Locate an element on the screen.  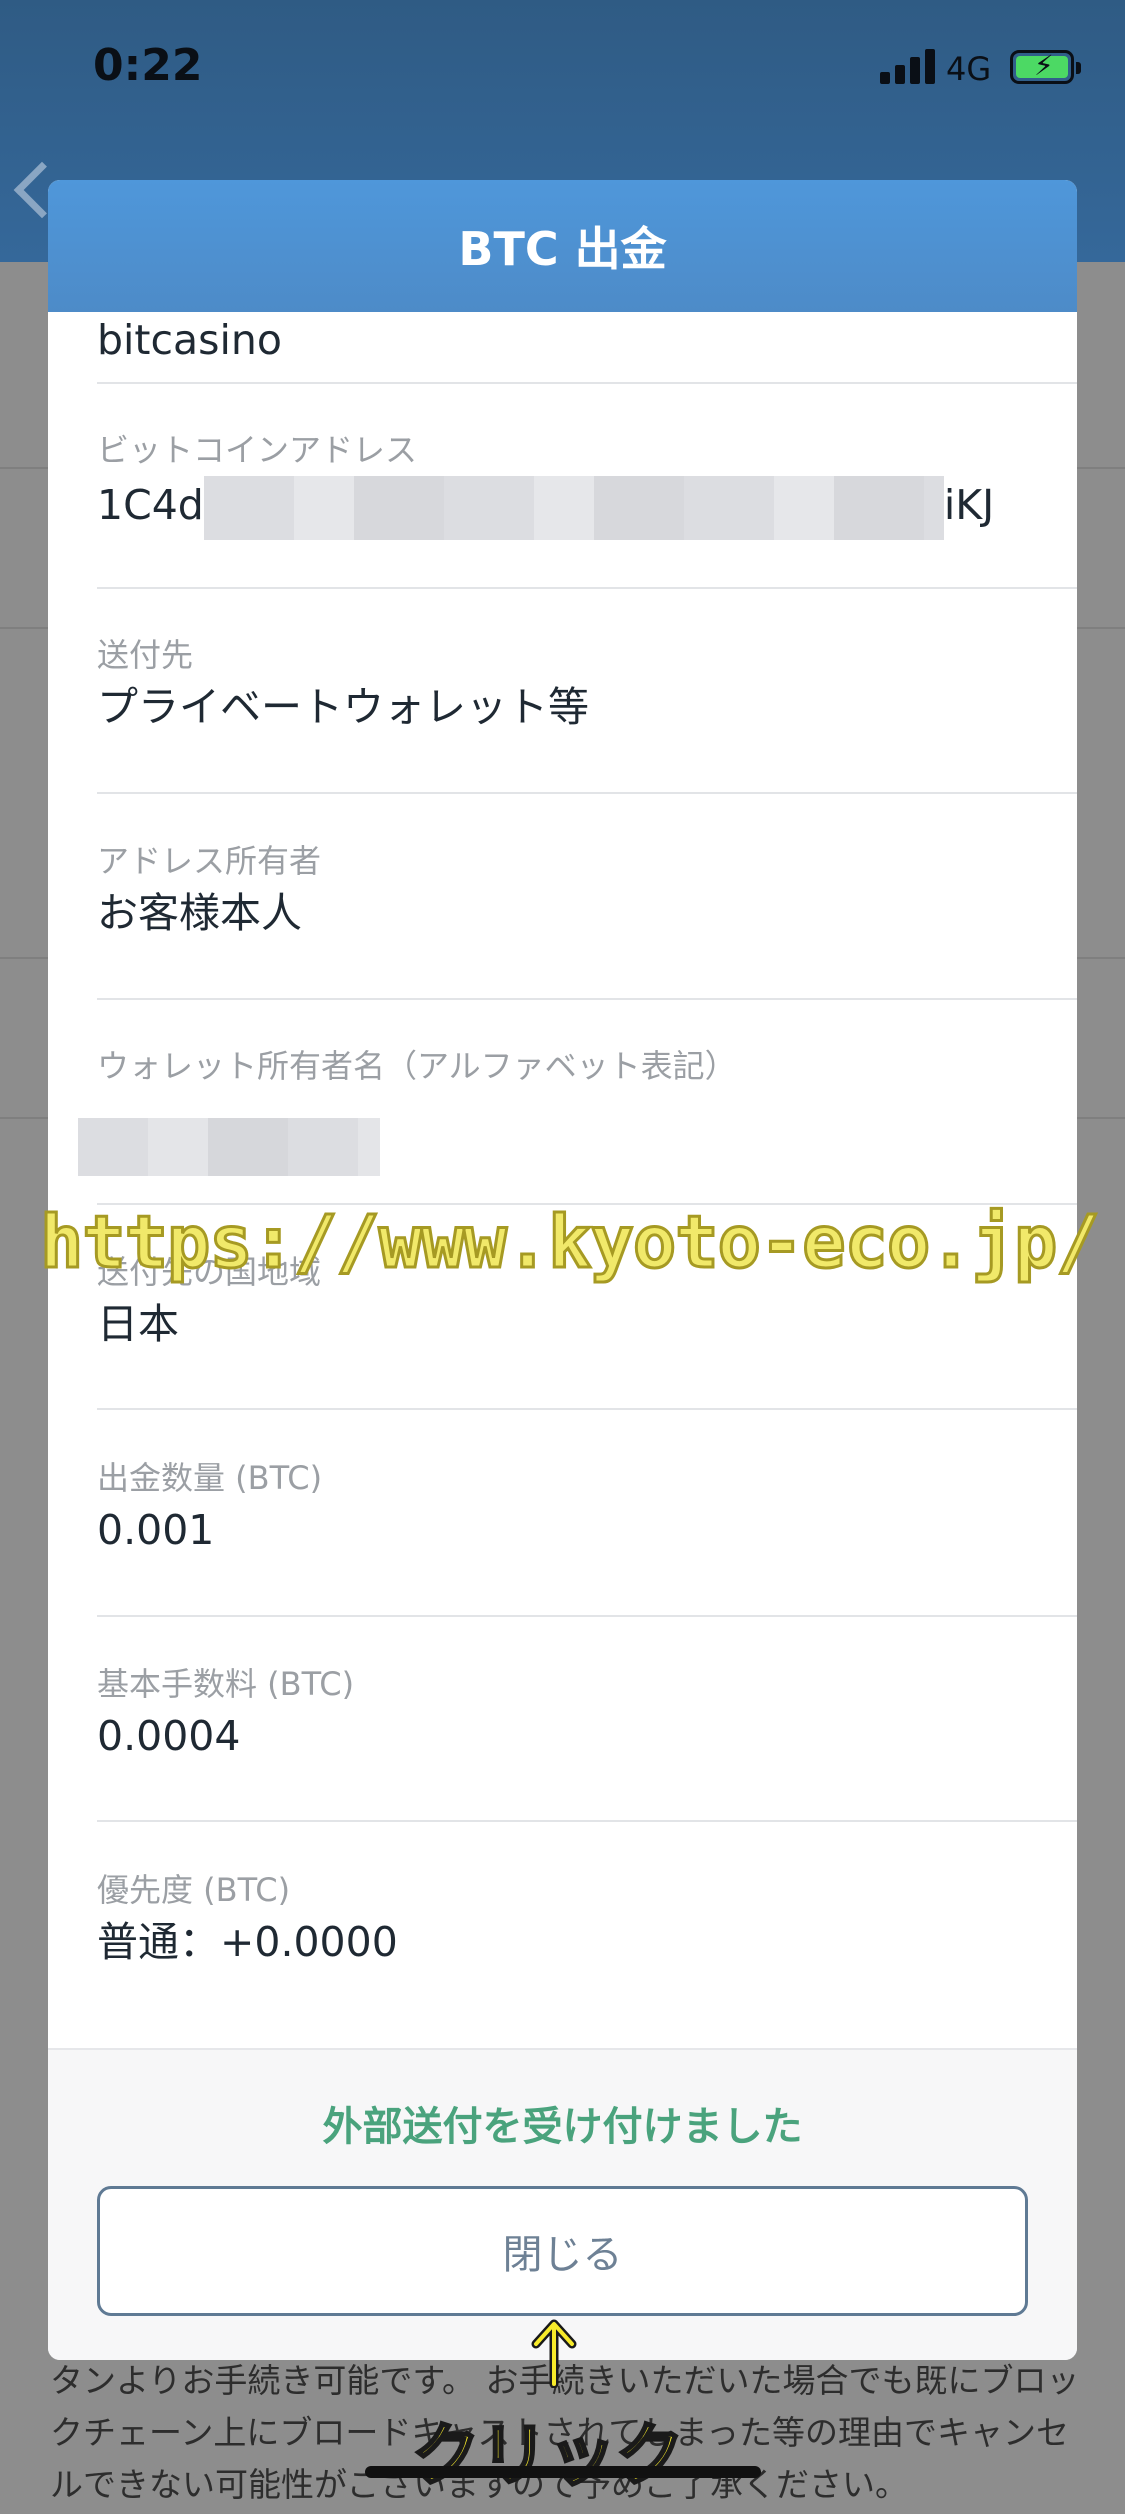
address-prefix: 1C4d is located at coordinates (150, 505).